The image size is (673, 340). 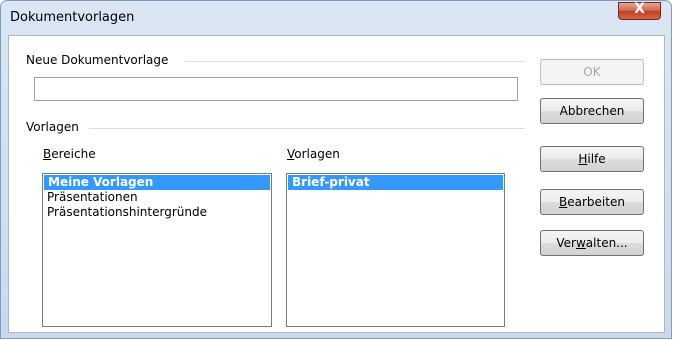 What do you see at coordinates (395, 250) in the screenshot?
I see `templates-listbox: Brief-privat` at bounding box center [395, 250].